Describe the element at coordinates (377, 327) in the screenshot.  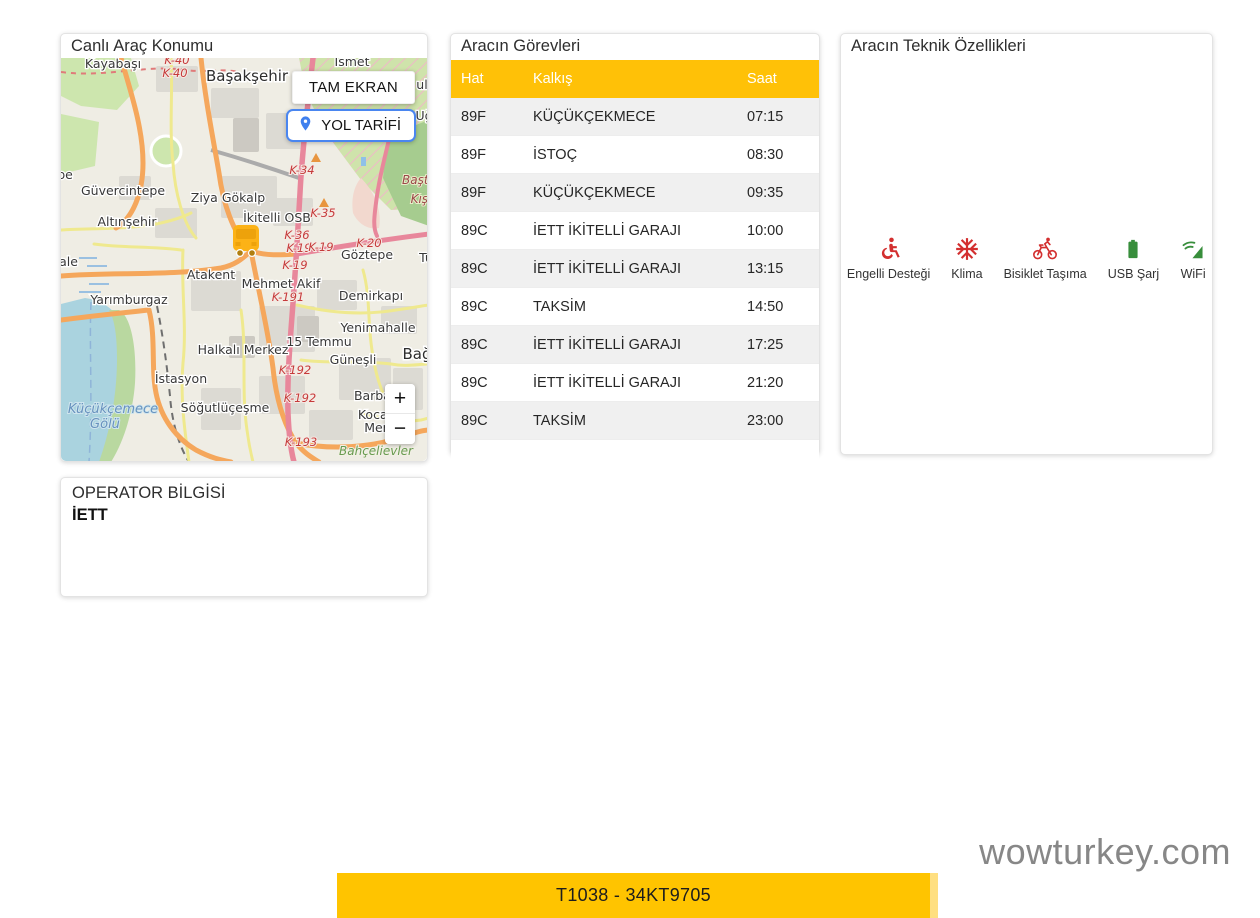
I see `map-label: Yenimahalle` at that location.